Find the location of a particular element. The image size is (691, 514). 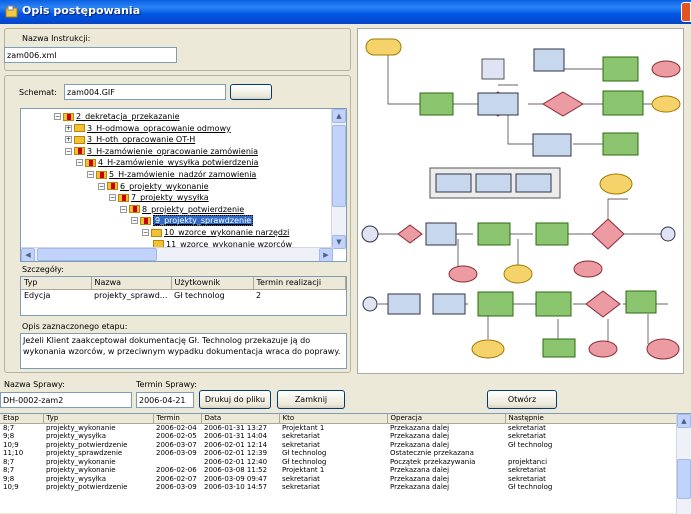

close-button: Zamknij is located at coordinates (311, 399).